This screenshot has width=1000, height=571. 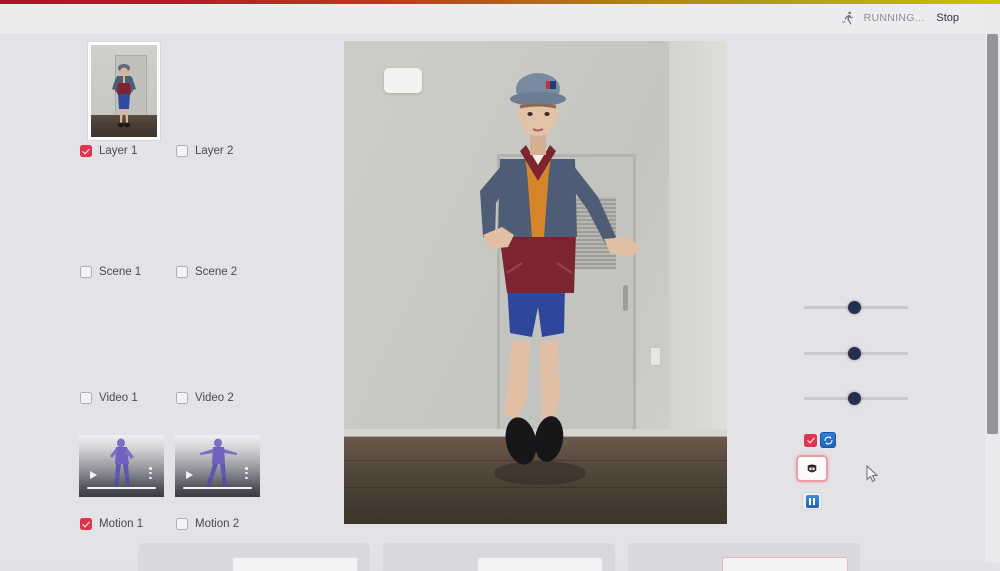 What do you see at coordinates (216, 272) in the screenshot?
I see `checkbox-label: Scene 2` at bounding box center [216, 272].